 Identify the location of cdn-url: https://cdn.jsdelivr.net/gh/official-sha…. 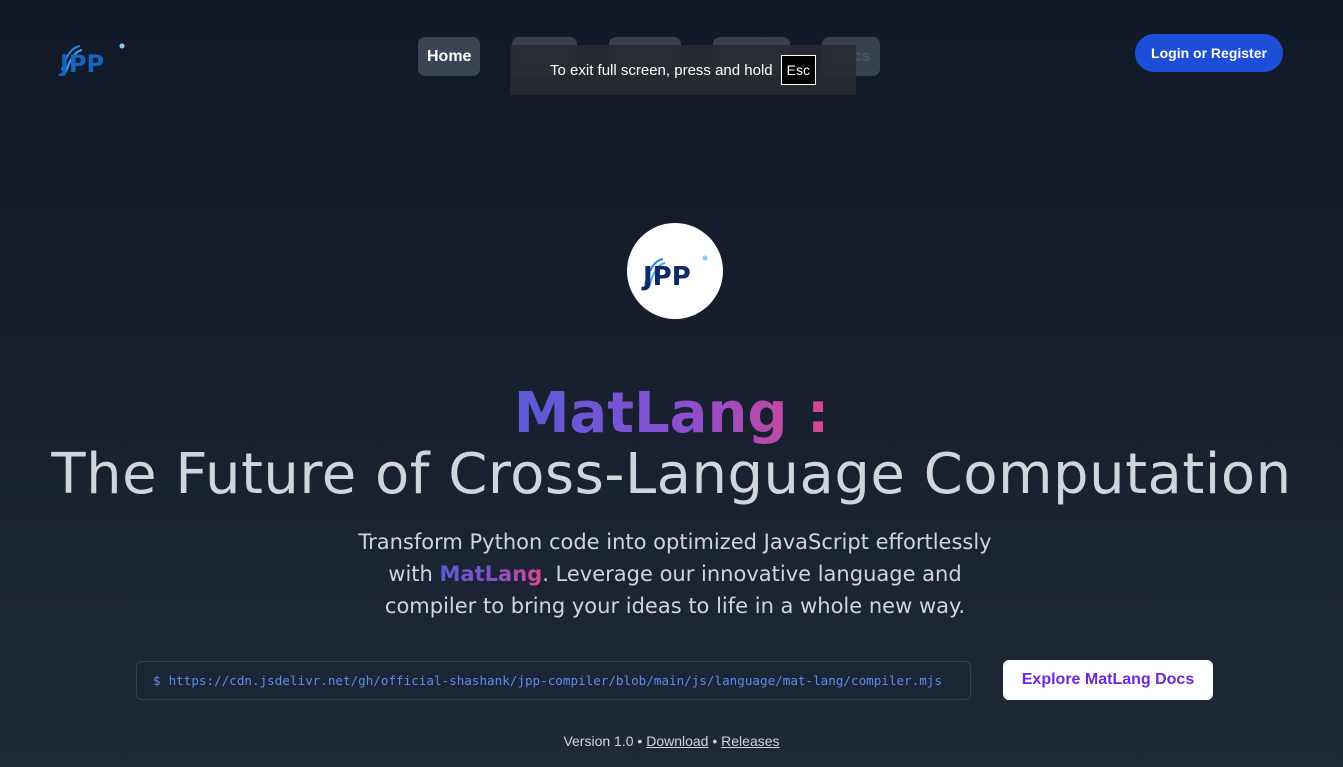
(555, 680).